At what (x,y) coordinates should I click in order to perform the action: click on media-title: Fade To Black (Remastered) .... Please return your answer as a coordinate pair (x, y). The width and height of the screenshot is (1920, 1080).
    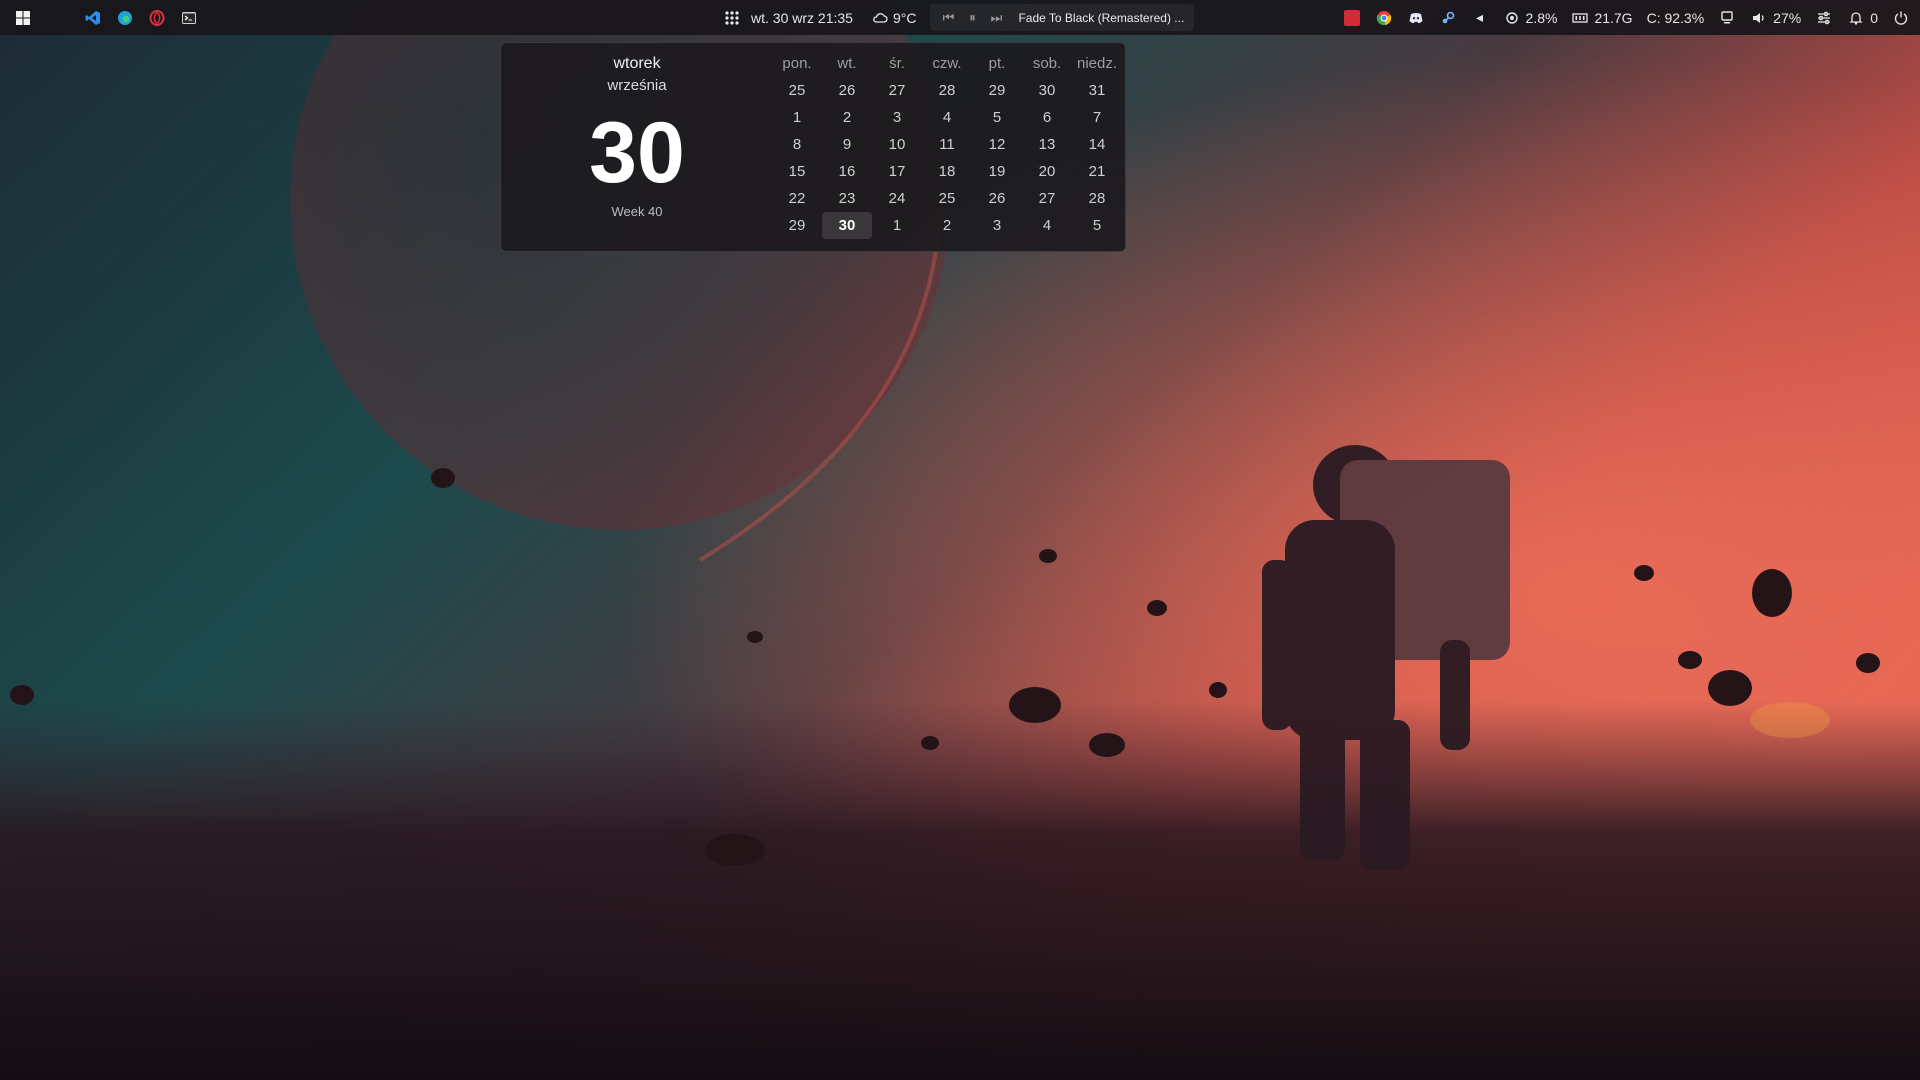
    Looking at the image, I should click on (1101, 18).